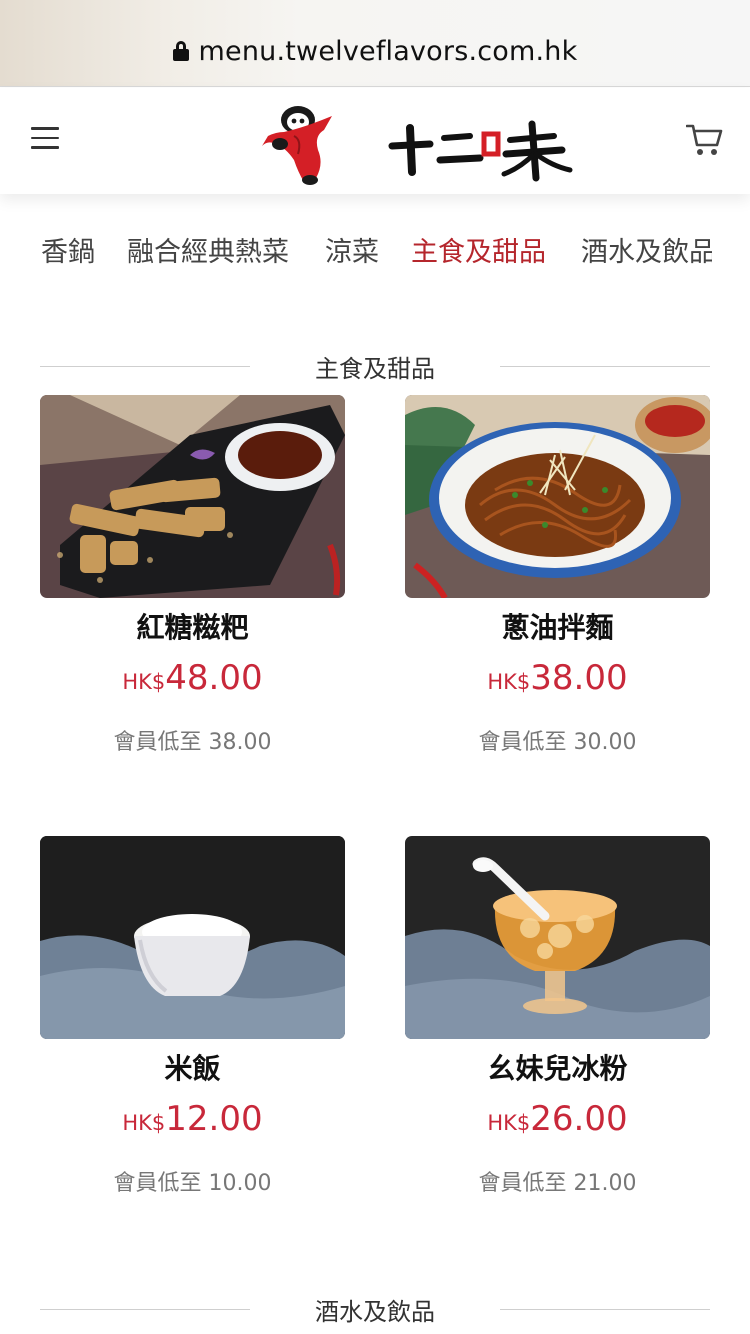  Describe the element at coordinates (704, 140) in the screenshot. I see `shopping-cart-icon` at that location.